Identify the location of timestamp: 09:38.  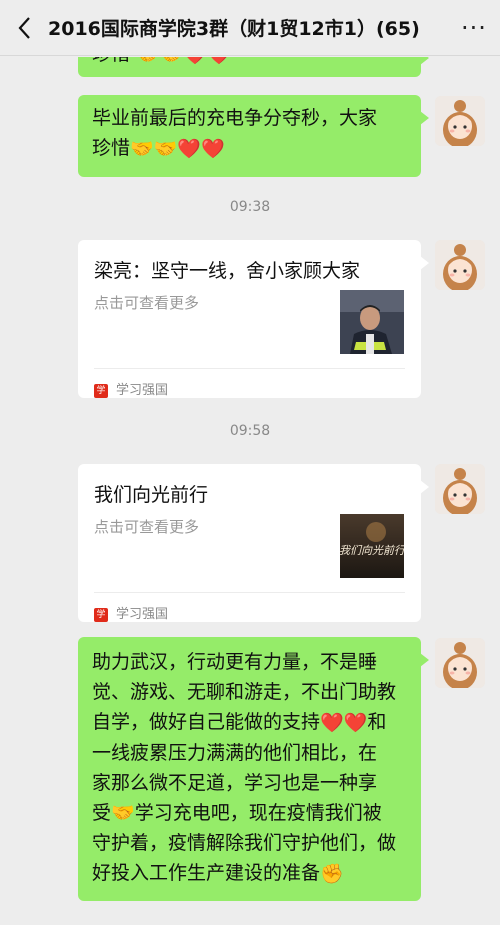
(250, 207).